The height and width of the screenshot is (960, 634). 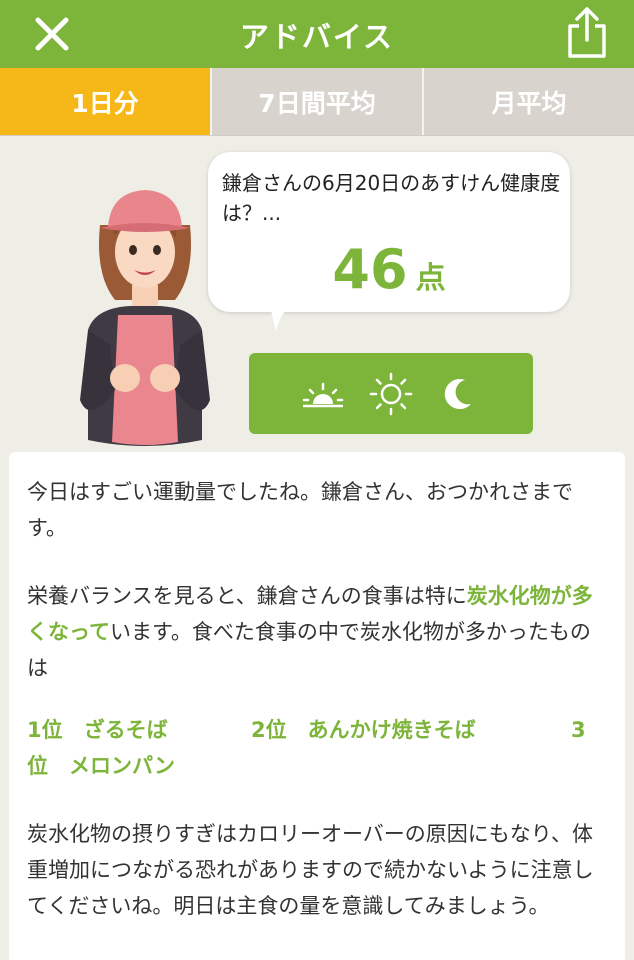 I want to click on period-tabs: 1日分 7日間平均 月平均, so click(x=317, y=102).